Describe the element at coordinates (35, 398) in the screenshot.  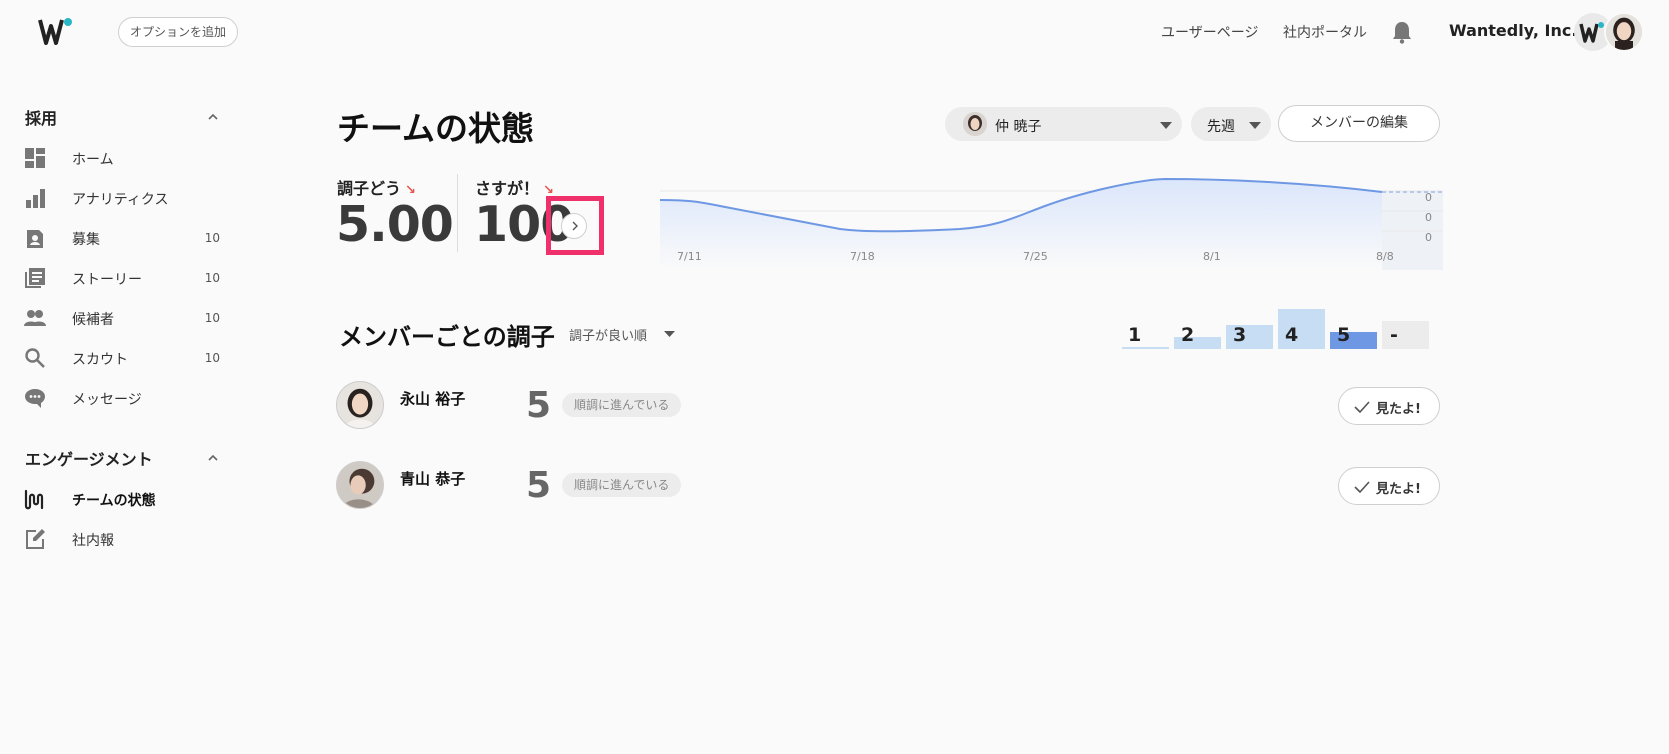
I see `chat-icon` at that location.